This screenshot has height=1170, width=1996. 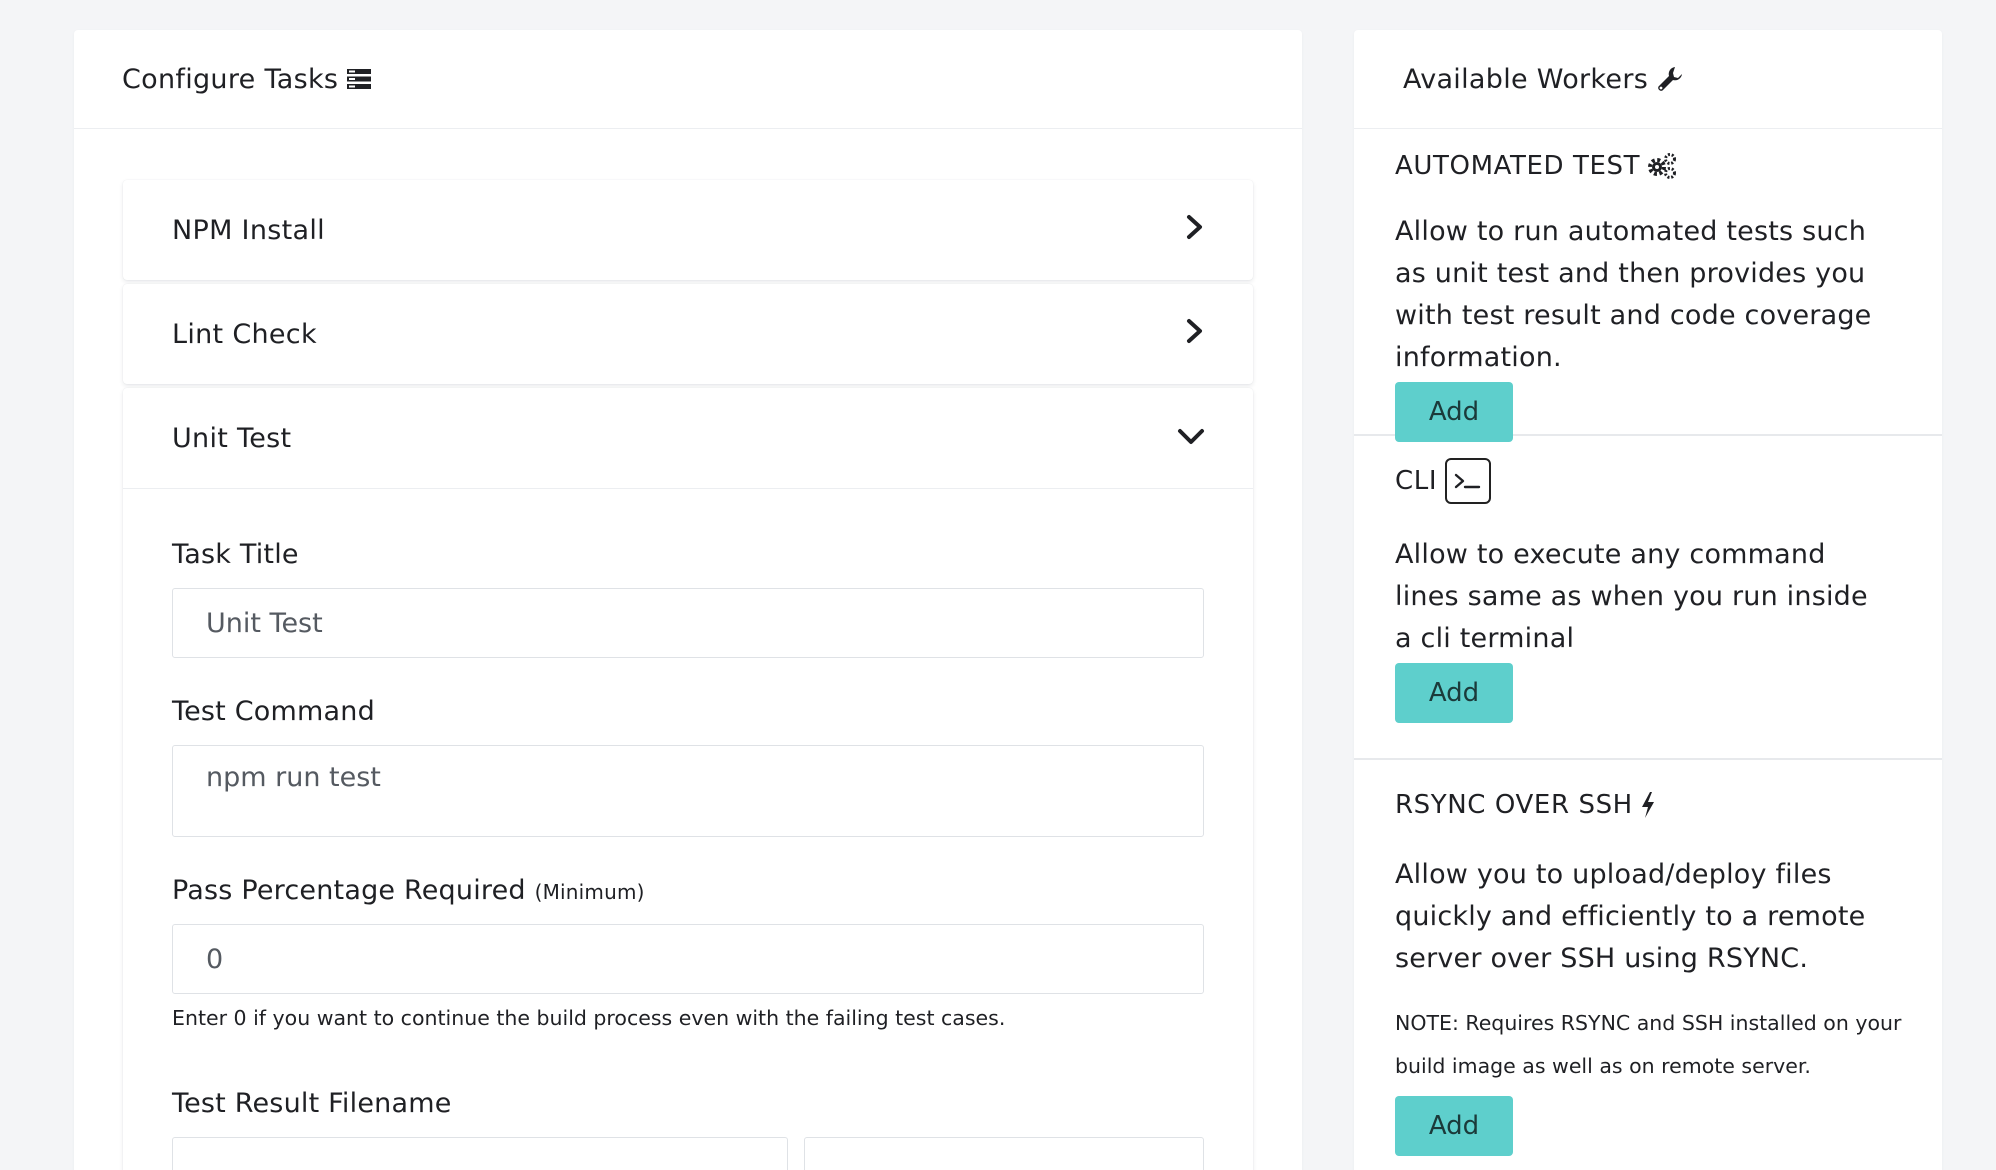 What do you see at coordinates (349, 890) in the screenshot?
I see `pass-percentage-label-text: Pass Percentage Required` at bounding box center [349, 890].